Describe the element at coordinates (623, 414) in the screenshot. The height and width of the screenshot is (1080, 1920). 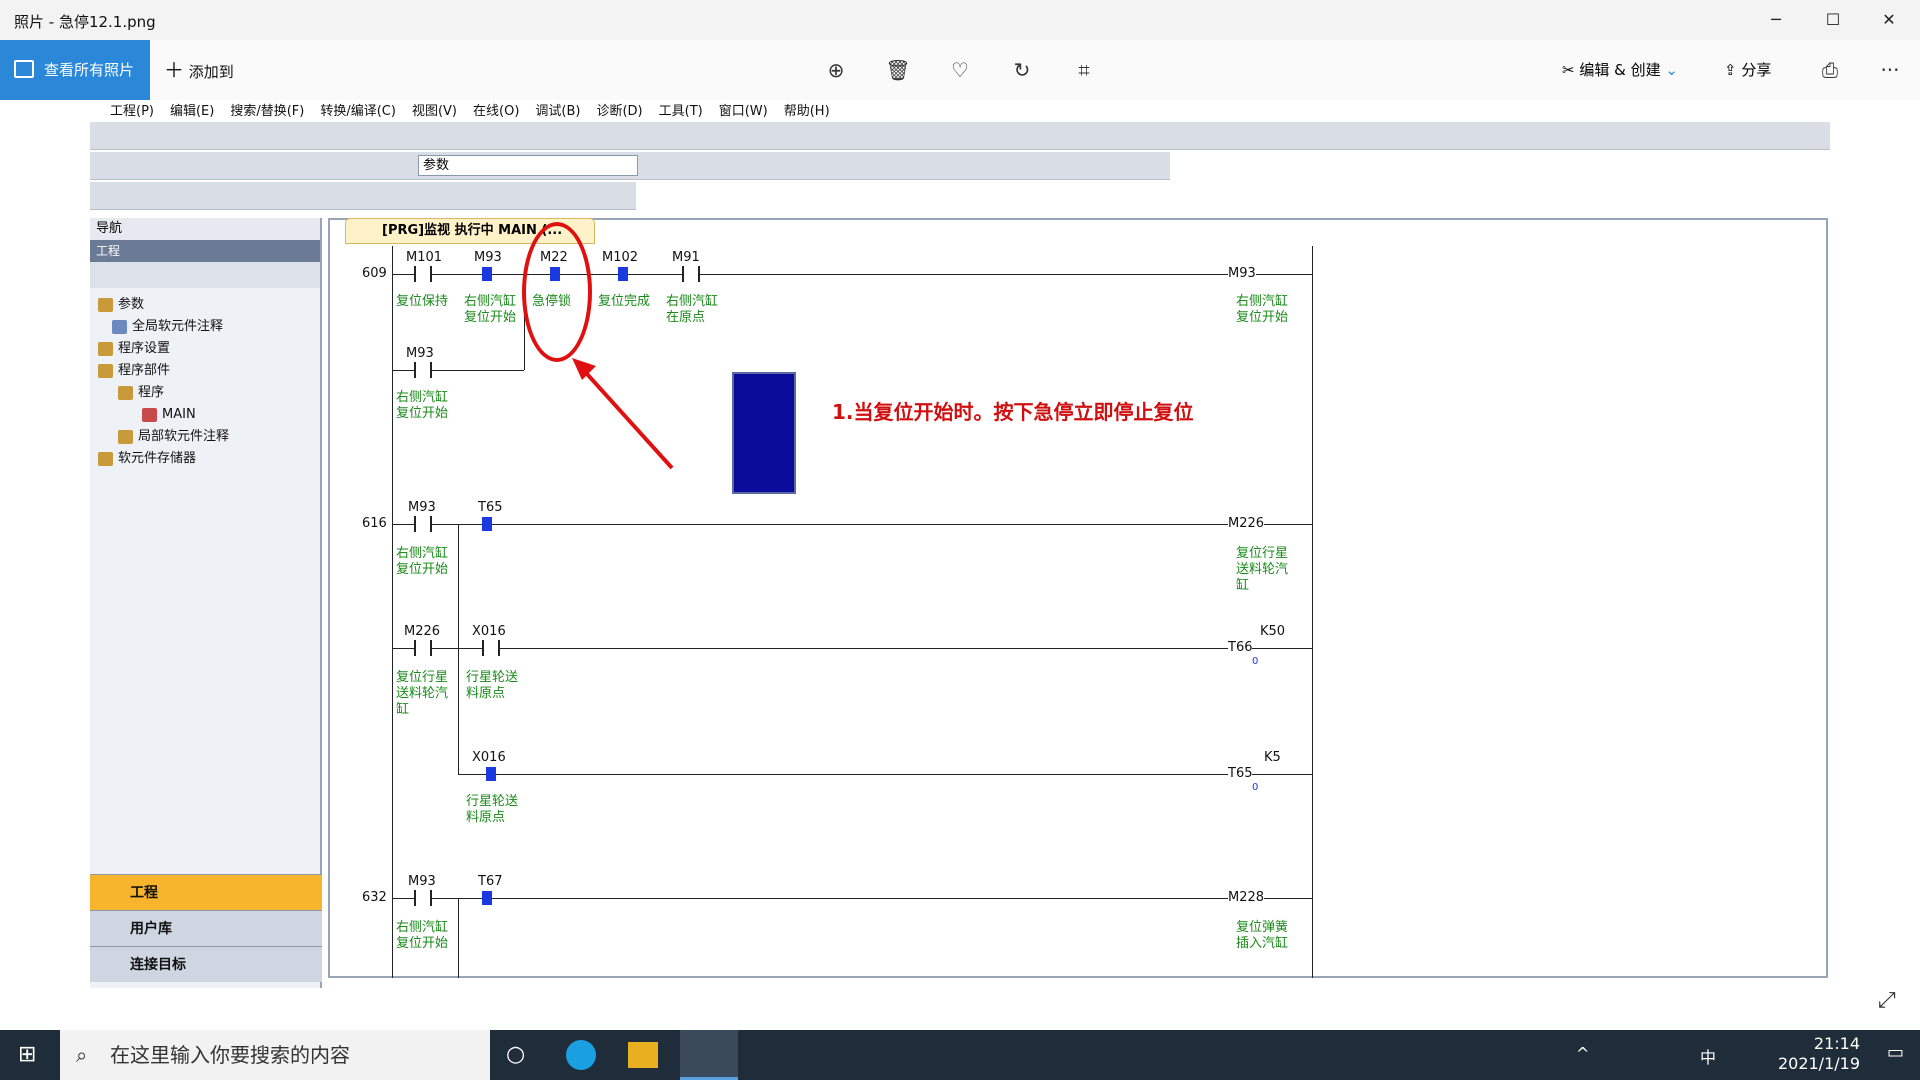
I see `red-arrow-annotation` at that location.